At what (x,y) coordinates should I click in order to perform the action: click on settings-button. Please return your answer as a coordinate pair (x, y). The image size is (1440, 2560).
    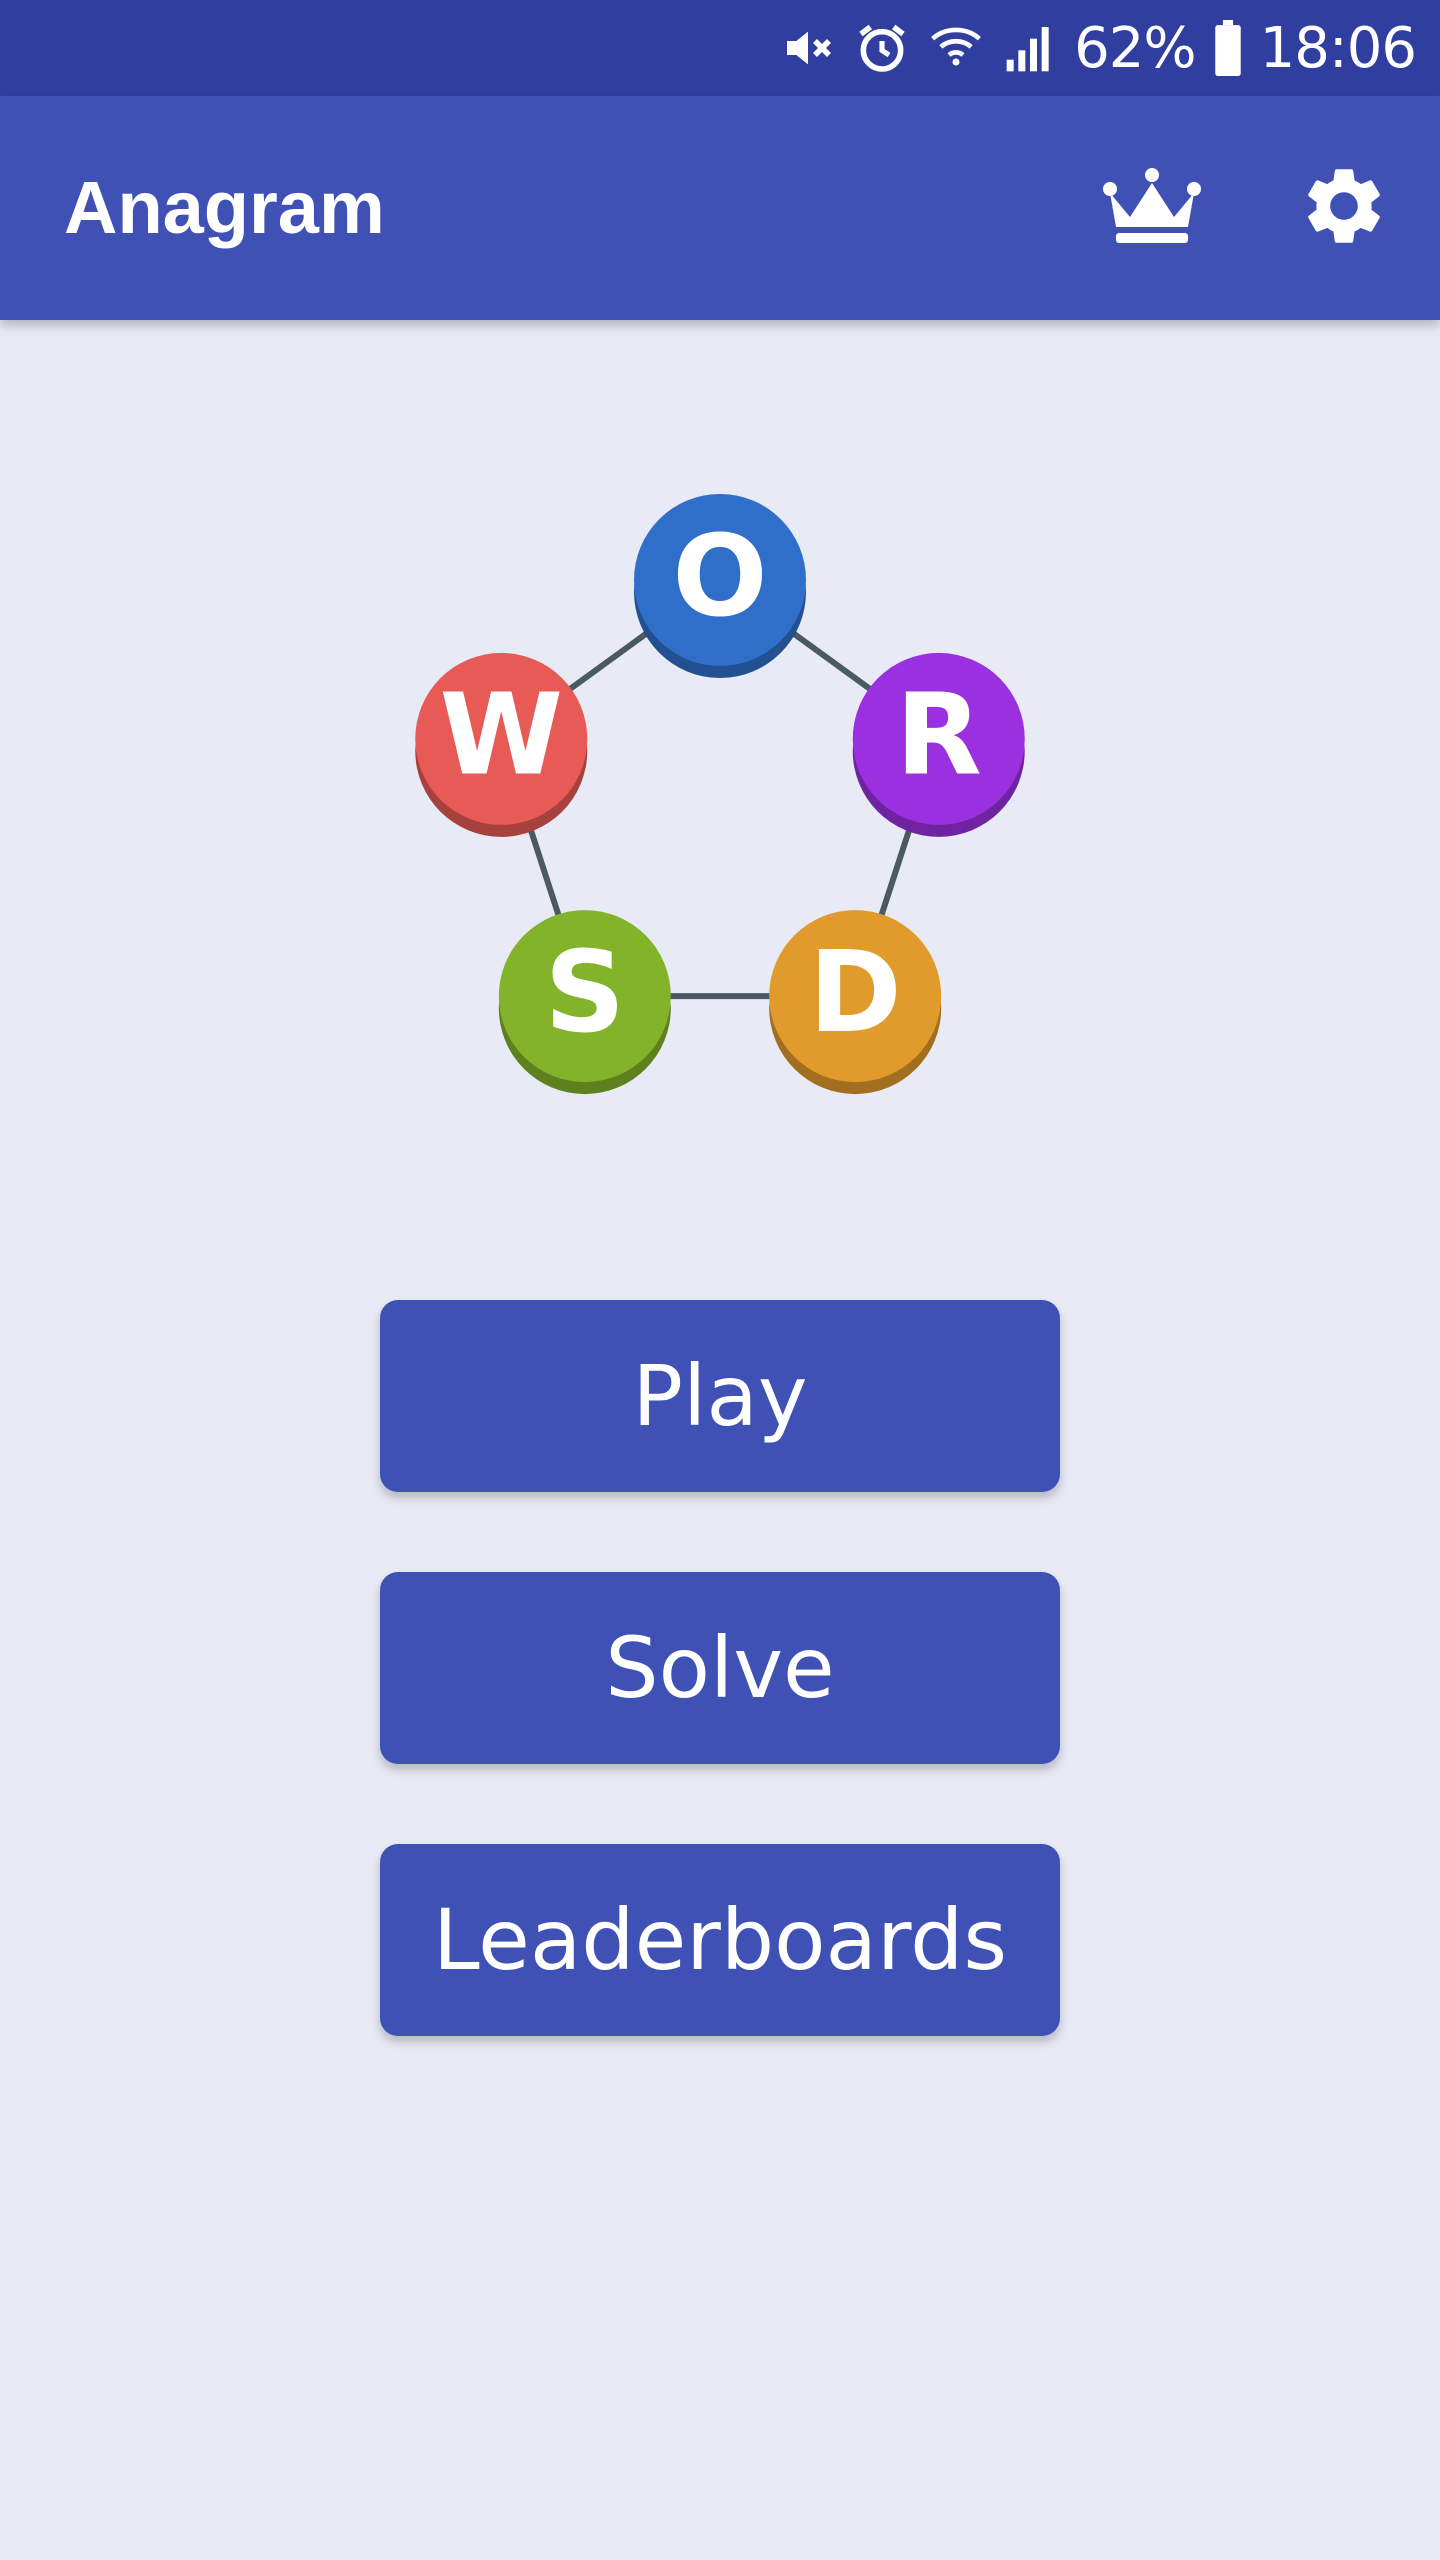
    Looking at the image, I should click on (1344, 208).